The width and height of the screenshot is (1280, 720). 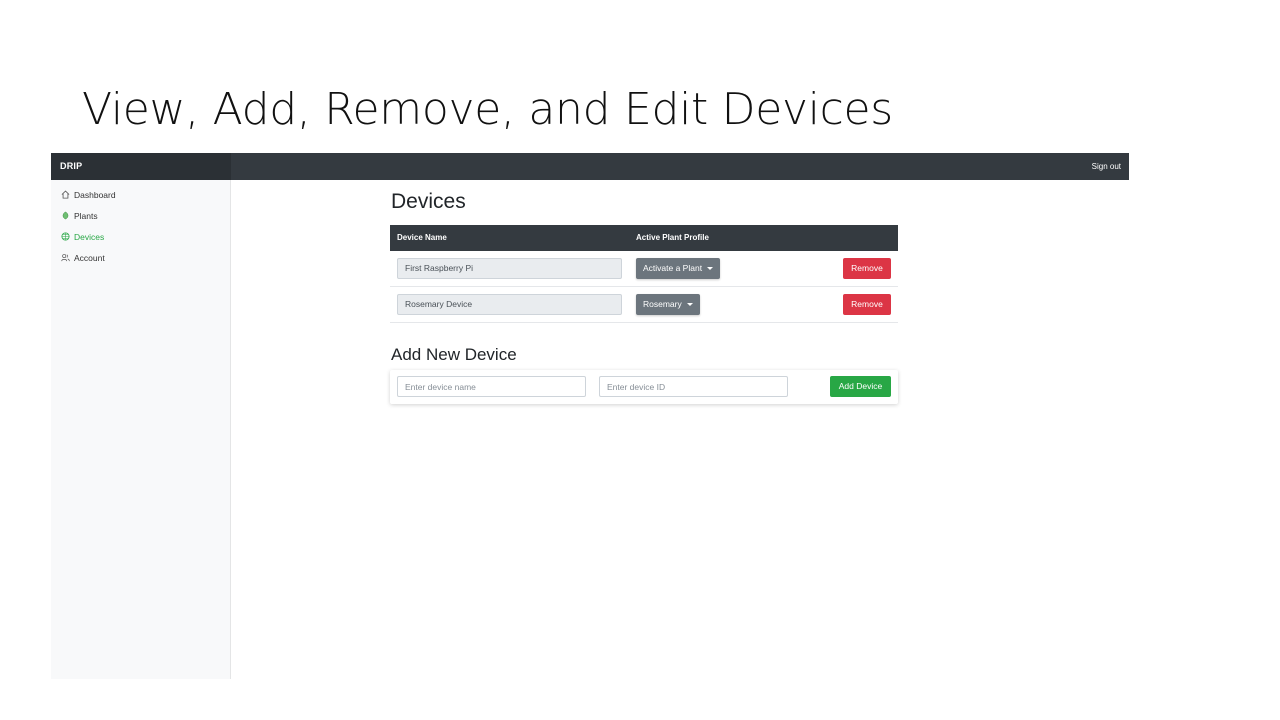 I want to click on sidebar-item-plants: Plants, so click(x=141, y=215).